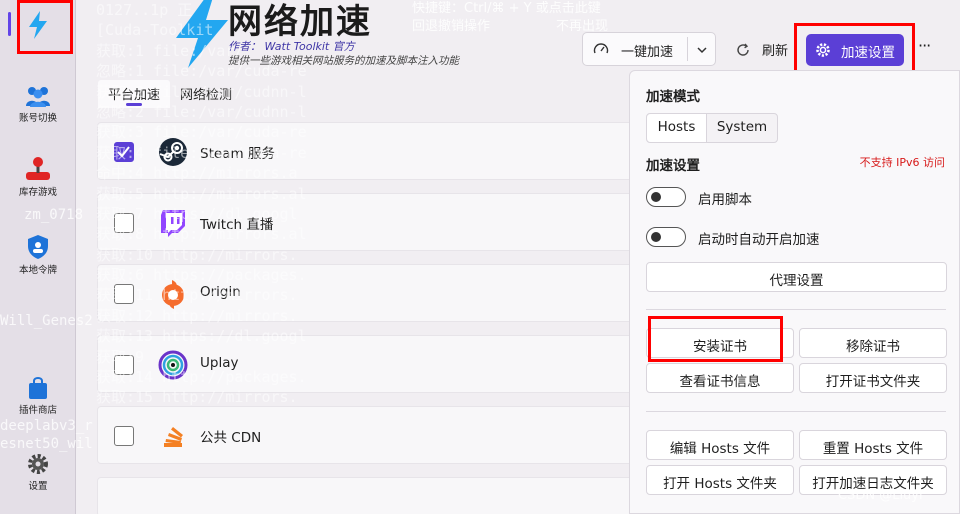 The width and height of the screenshot is (960, 514). I want to click on page-author: 作者： Watt Toolkit 官方, so click(291, 46).